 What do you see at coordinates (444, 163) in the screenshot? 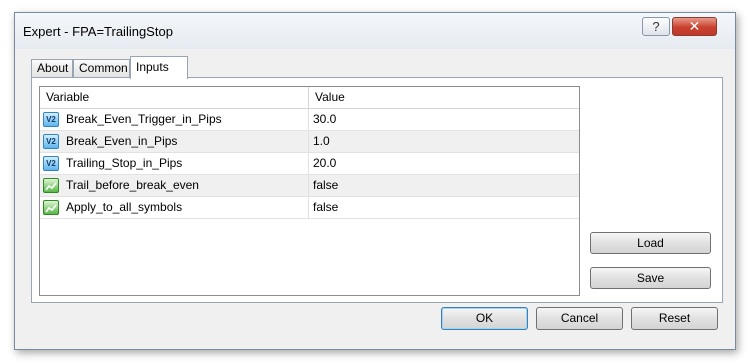
I see `value-cell: 20.0` at bounding box center [444, 163].